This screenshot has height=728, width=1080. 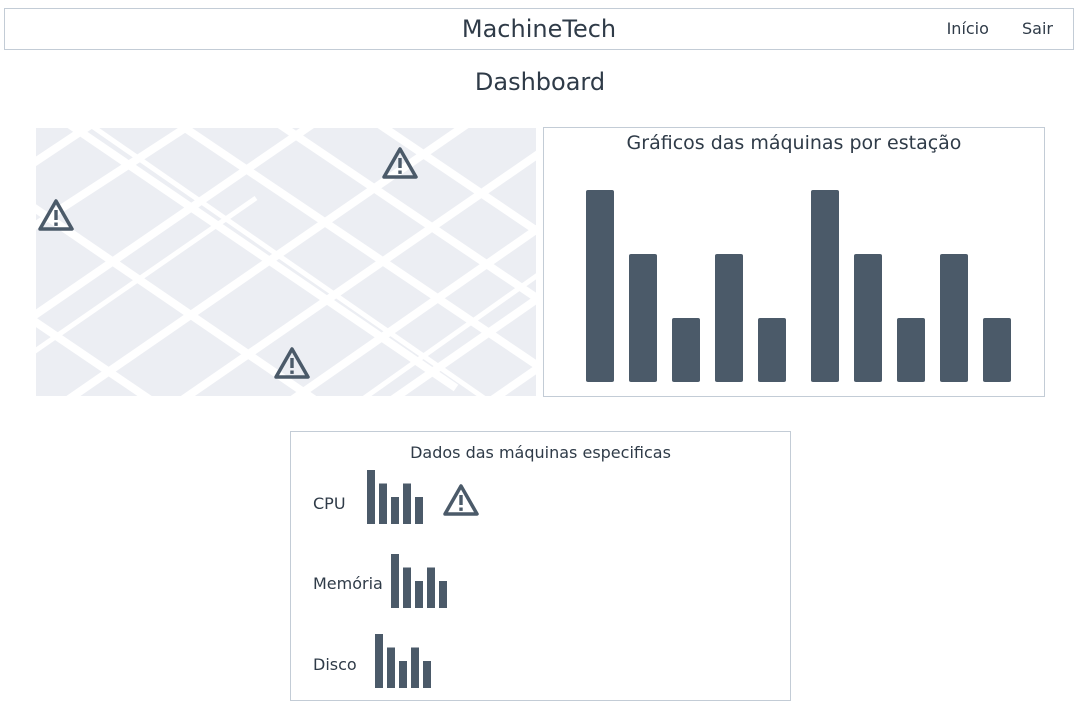 What do you see at coordinates (405, 660) in the screenshot?
I see `disk-mini-chart` at bounding box center [405, 660].